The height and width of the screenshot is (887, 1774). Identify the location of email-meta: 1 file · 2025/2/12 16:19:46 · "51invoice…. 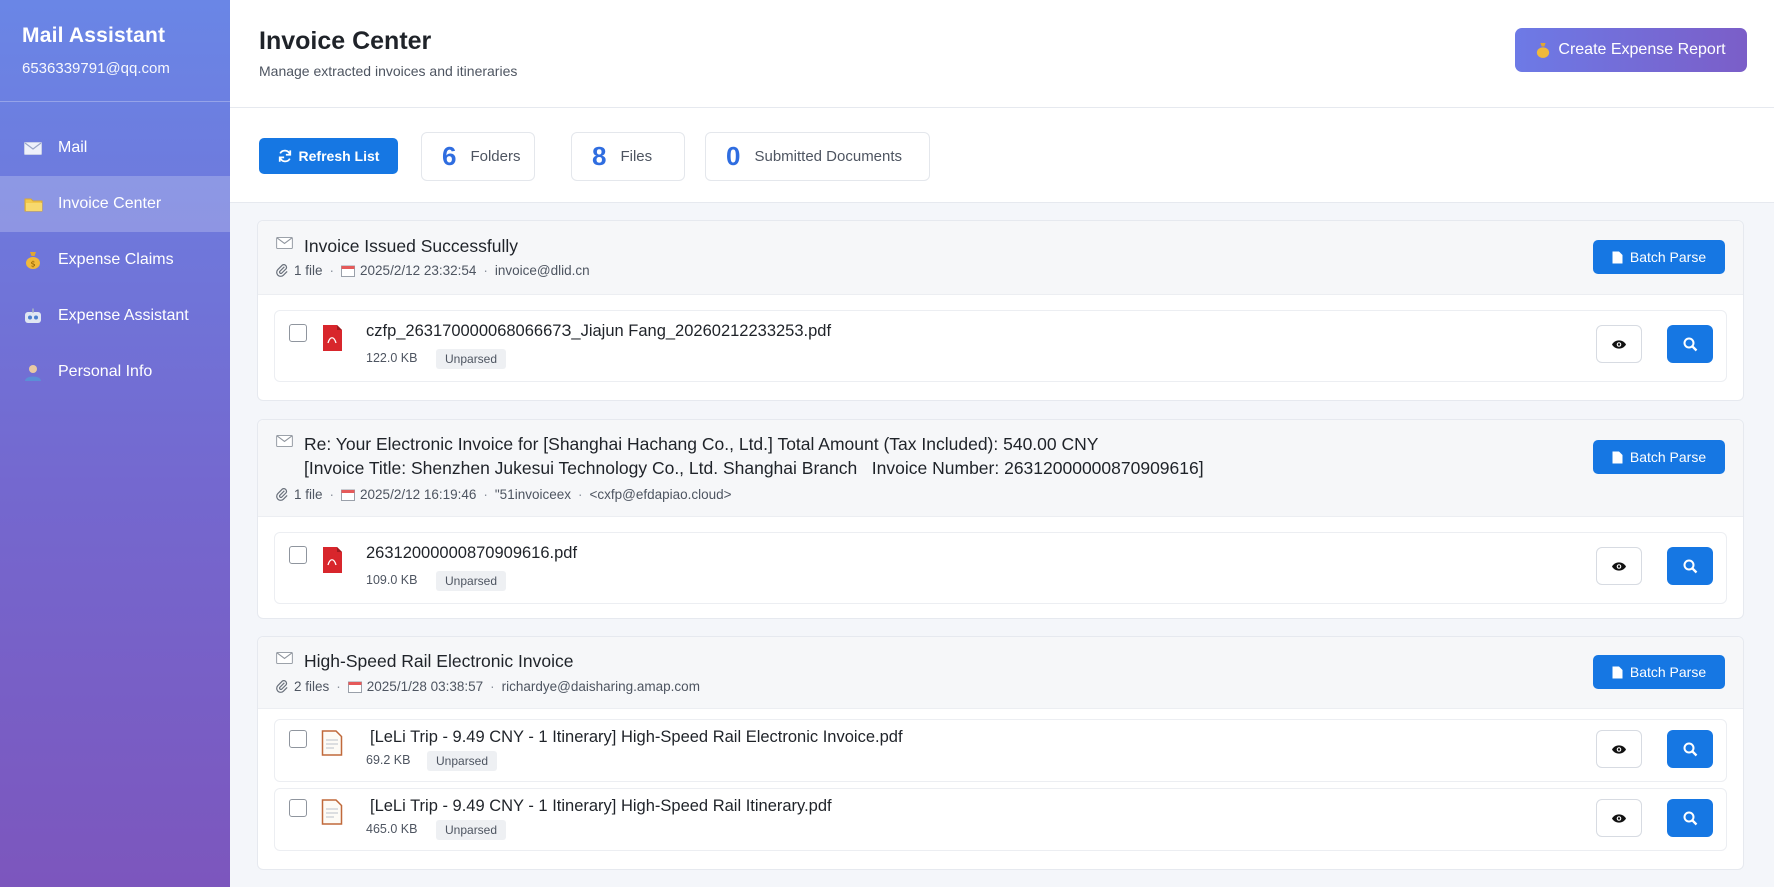
(504, 494).